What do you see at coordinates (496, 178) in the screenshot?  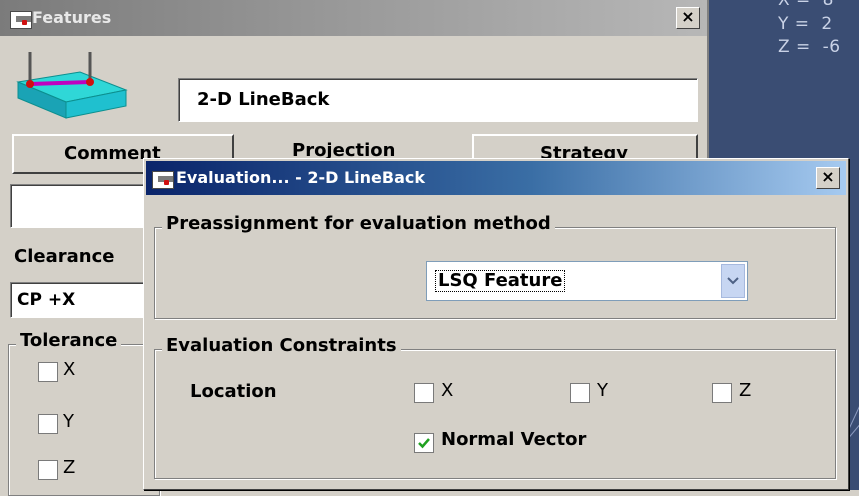 I see `evaluation-titlebar: Evaluation... - 2-D LineBack ×` at bounding box center [496, 178].